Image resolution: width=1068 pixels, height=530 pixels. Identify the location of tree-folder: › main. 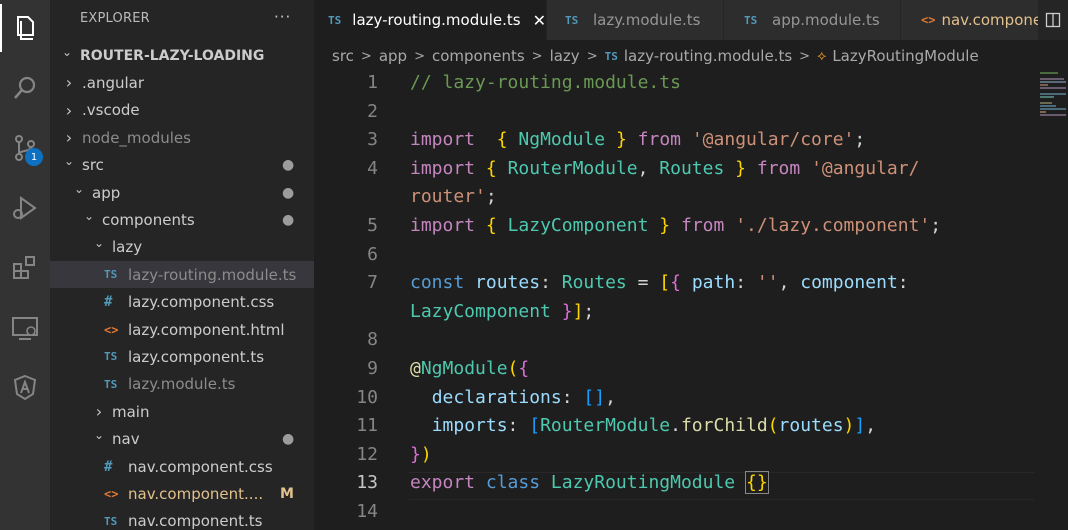
(182, 411).